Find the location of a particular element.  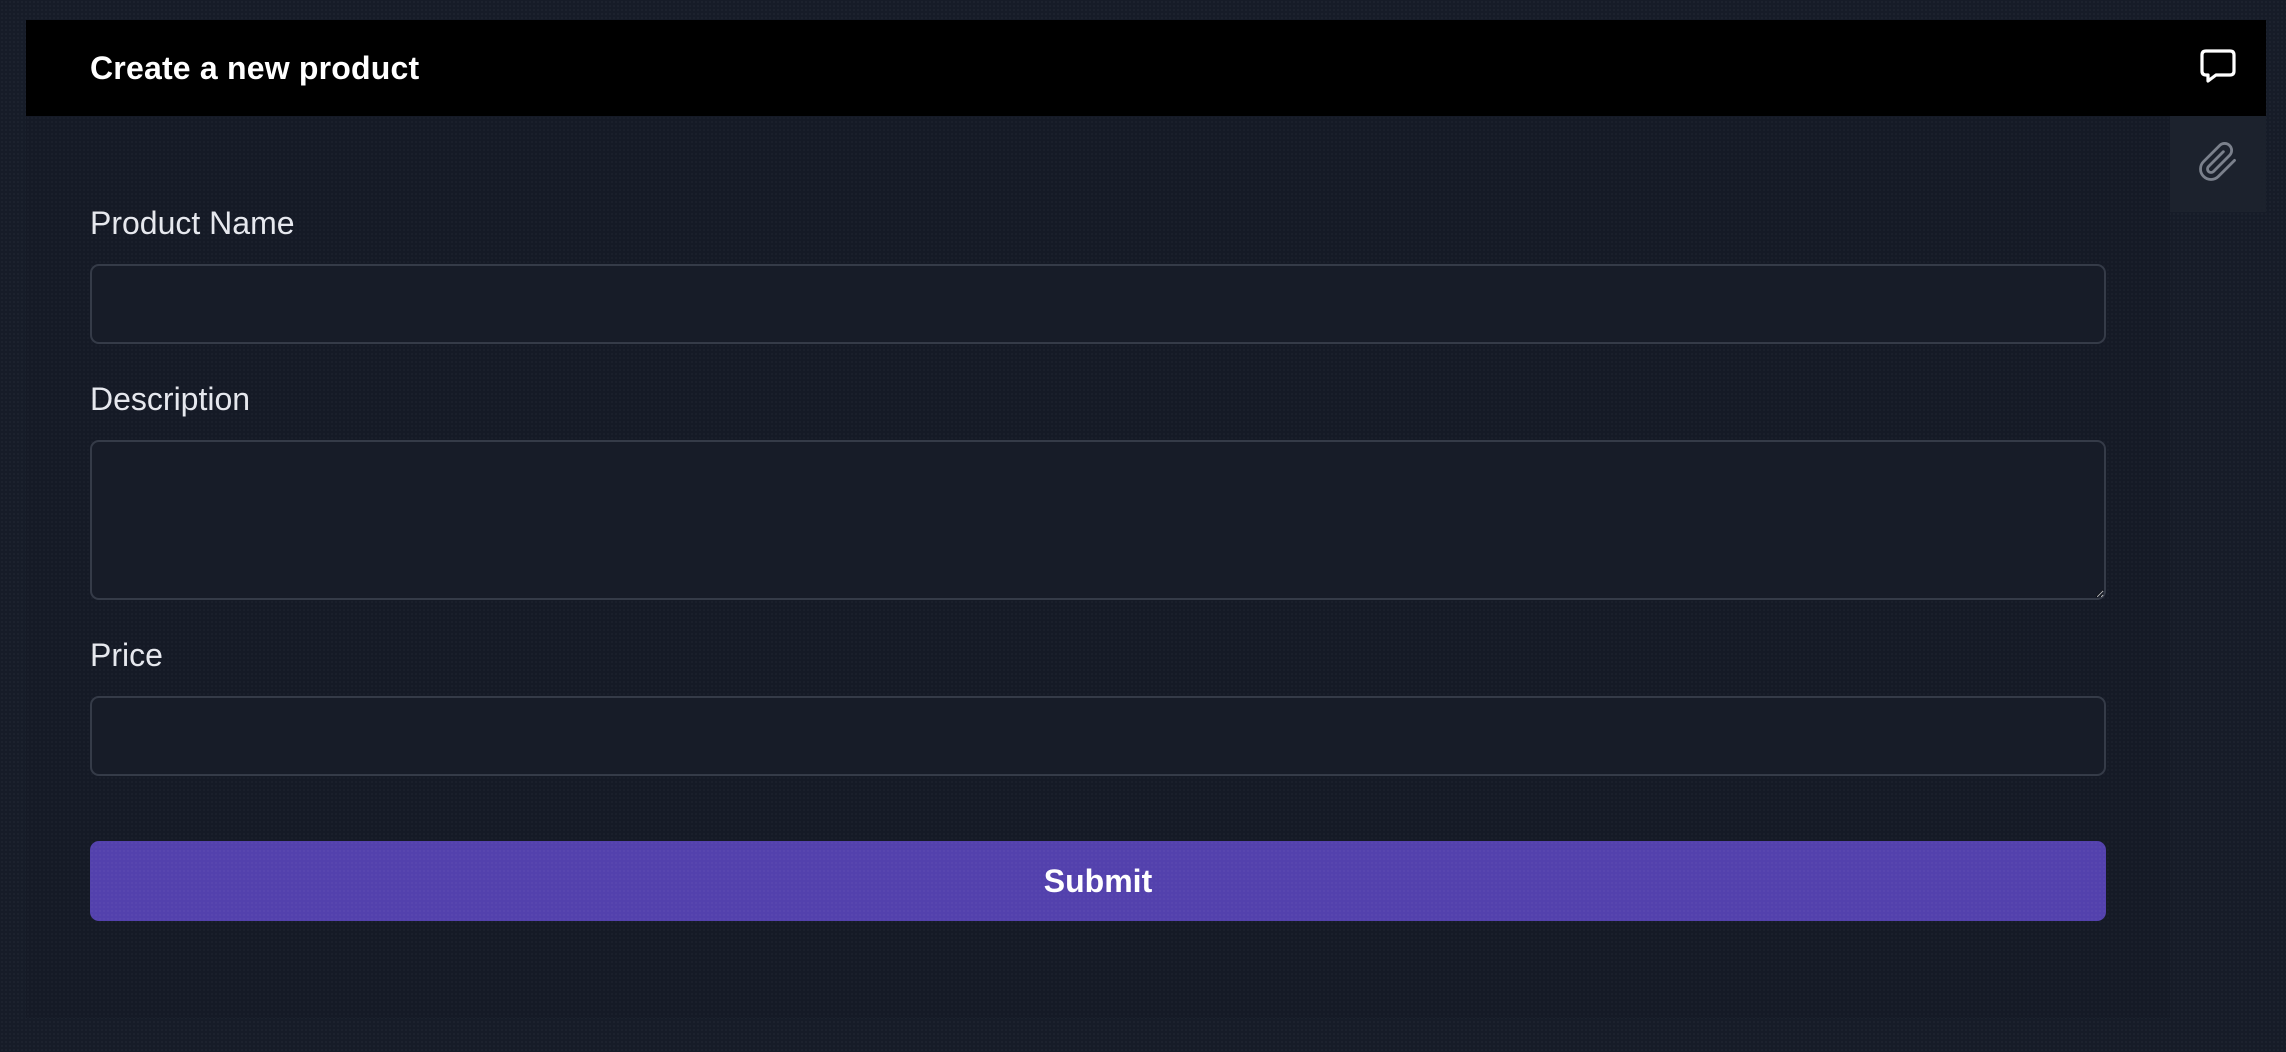

attach-button is located at coordinates (2218, 164).